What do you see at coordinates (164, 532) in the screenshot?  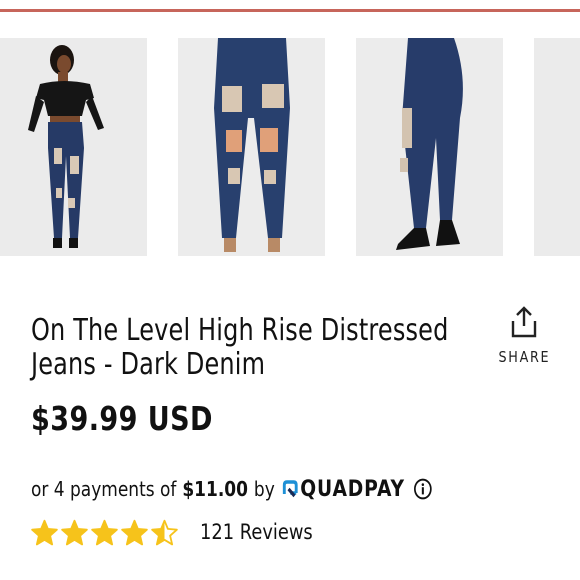 I see `star-half-icon` at bounding box center [164, 532].